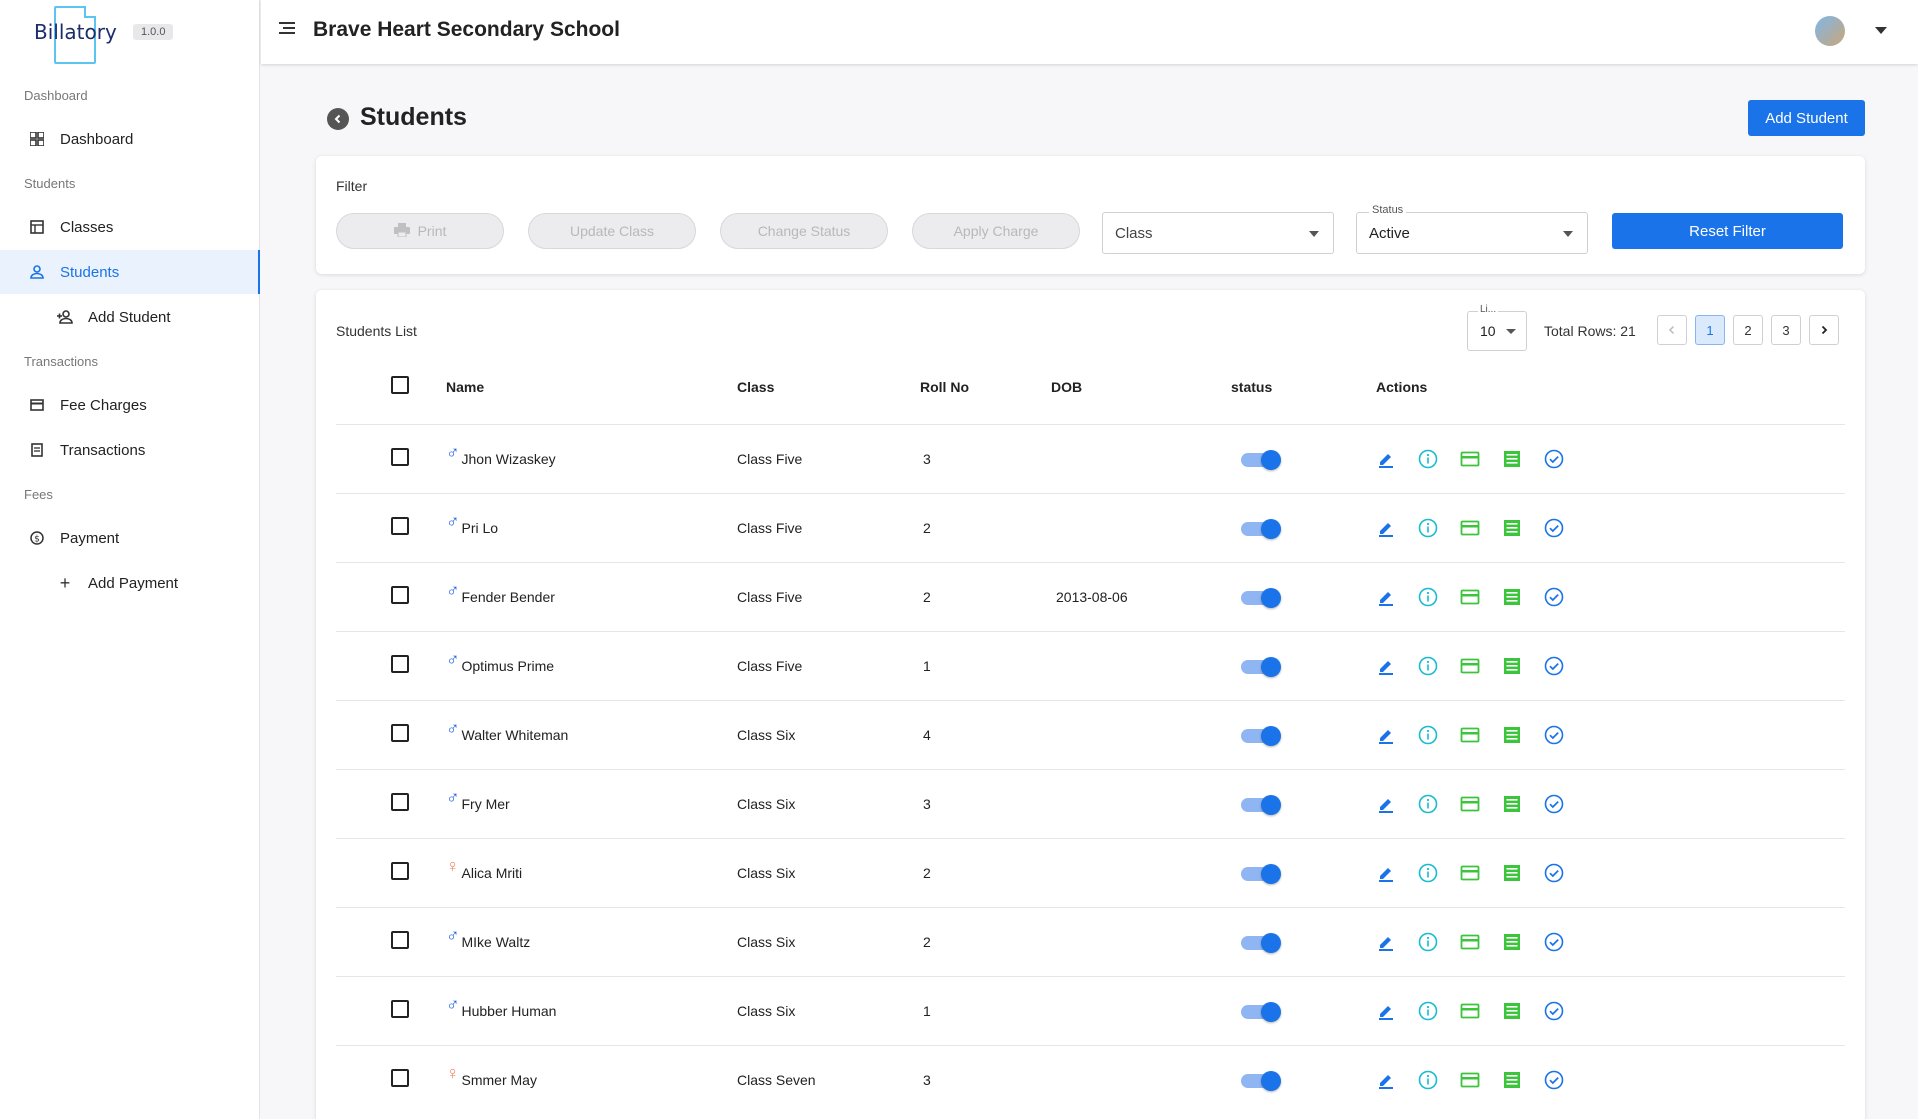 This screenshot has width=1918, height=1119. Describe the element at coordinates (1090, 665) in the screenshot. I see `table-row: ♂ Optimus Prime Class Five 1` at that location.